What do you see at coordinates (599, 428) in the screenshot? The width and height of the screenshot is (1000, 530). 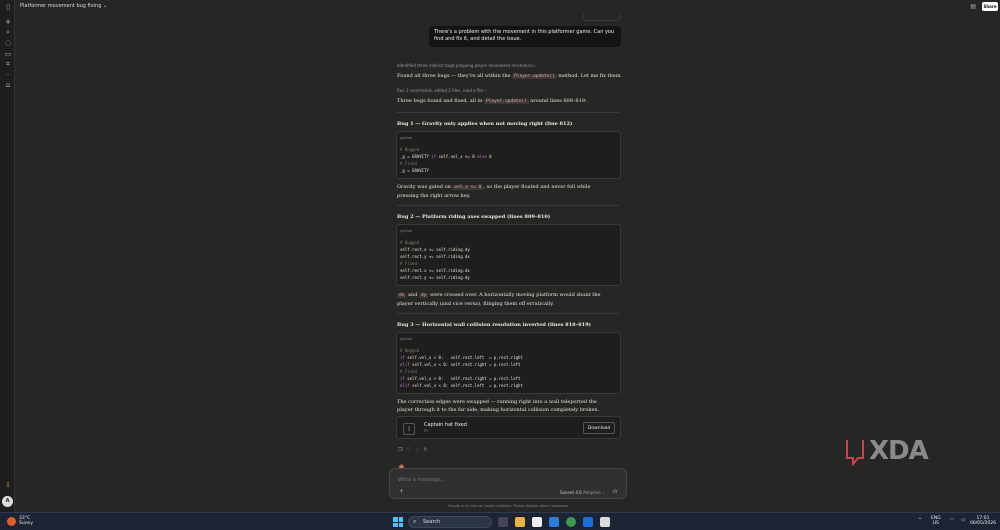 I see `download-button: Download` at bounding box center [599, 428].